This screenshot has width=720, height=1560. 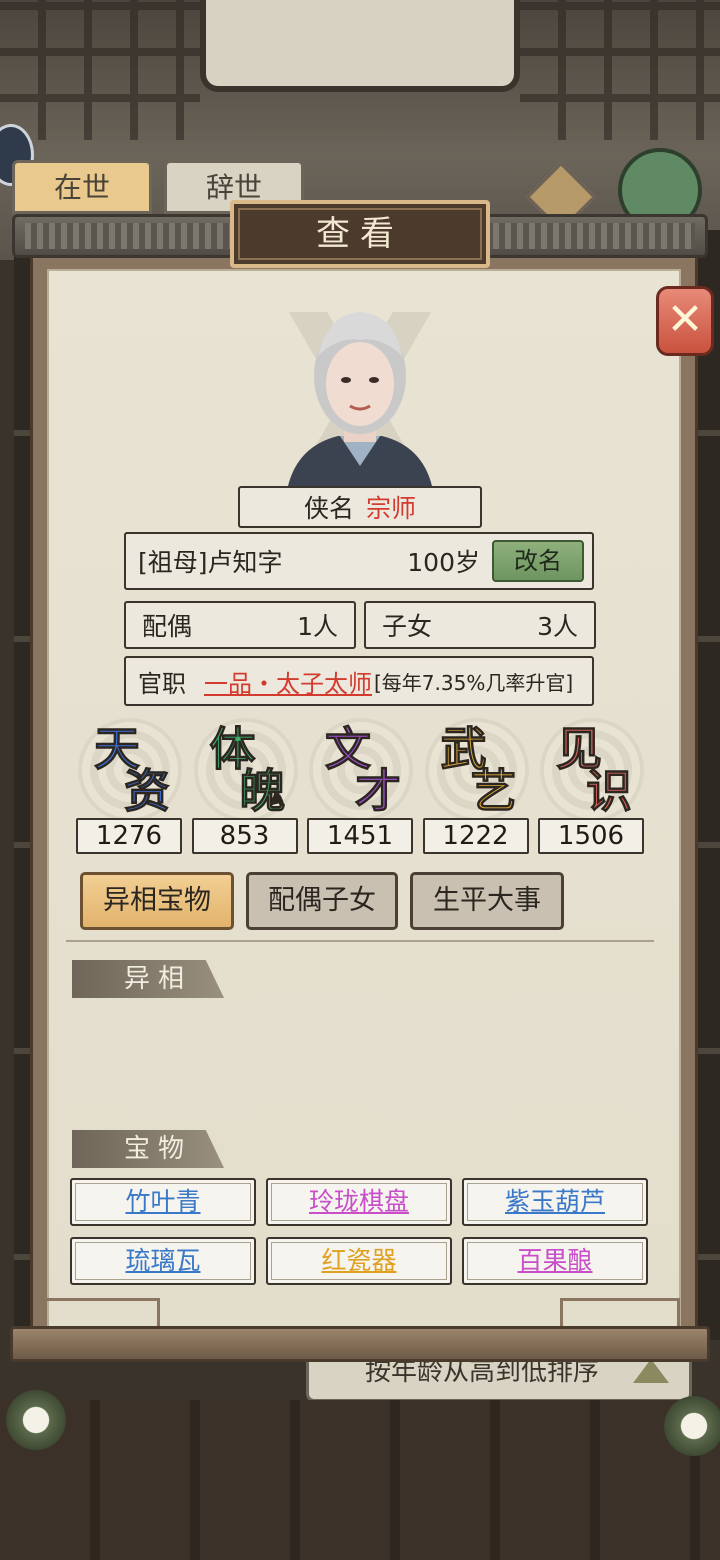 I want to click on treasure-item: 百果酿, so click(x=555, y=1261).